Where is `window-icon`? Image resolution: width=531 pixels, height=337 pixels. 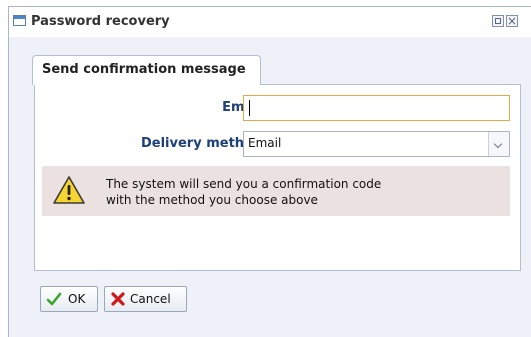 window-icon is located at coordinates (19, 20).